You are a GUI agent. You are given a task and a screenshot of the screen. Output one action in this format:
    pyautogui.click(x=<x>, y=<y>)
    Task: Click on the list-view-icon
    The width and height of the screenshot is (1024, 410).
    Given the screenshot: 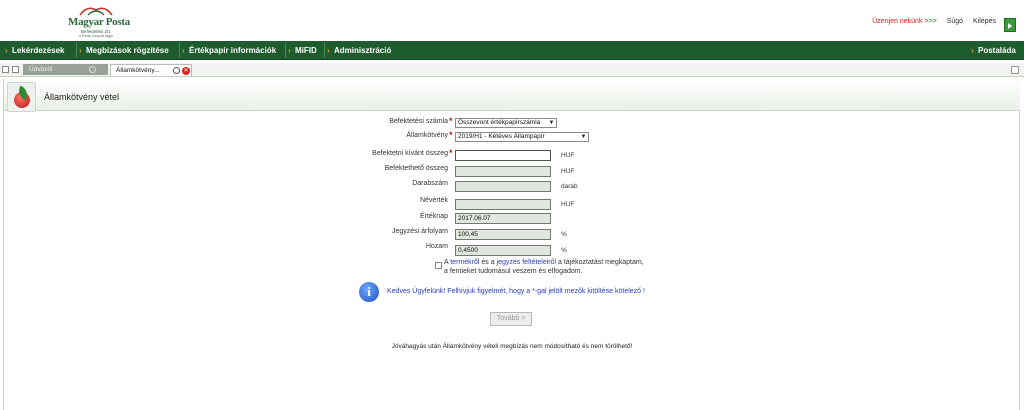 What is the action you would take?
    pyautogui.click(x=15, y=69)
    